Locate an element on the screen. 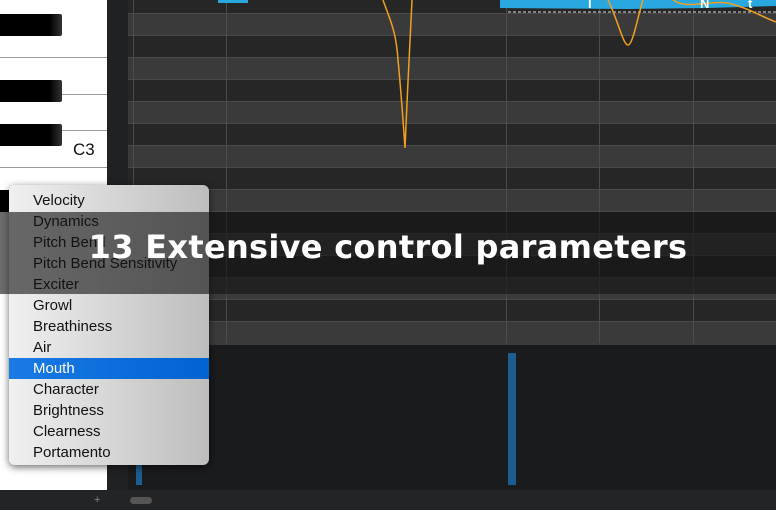 The height and width of the screenshot is (510, 776). menu-item-air: Air is located at coordinates (109, 347).